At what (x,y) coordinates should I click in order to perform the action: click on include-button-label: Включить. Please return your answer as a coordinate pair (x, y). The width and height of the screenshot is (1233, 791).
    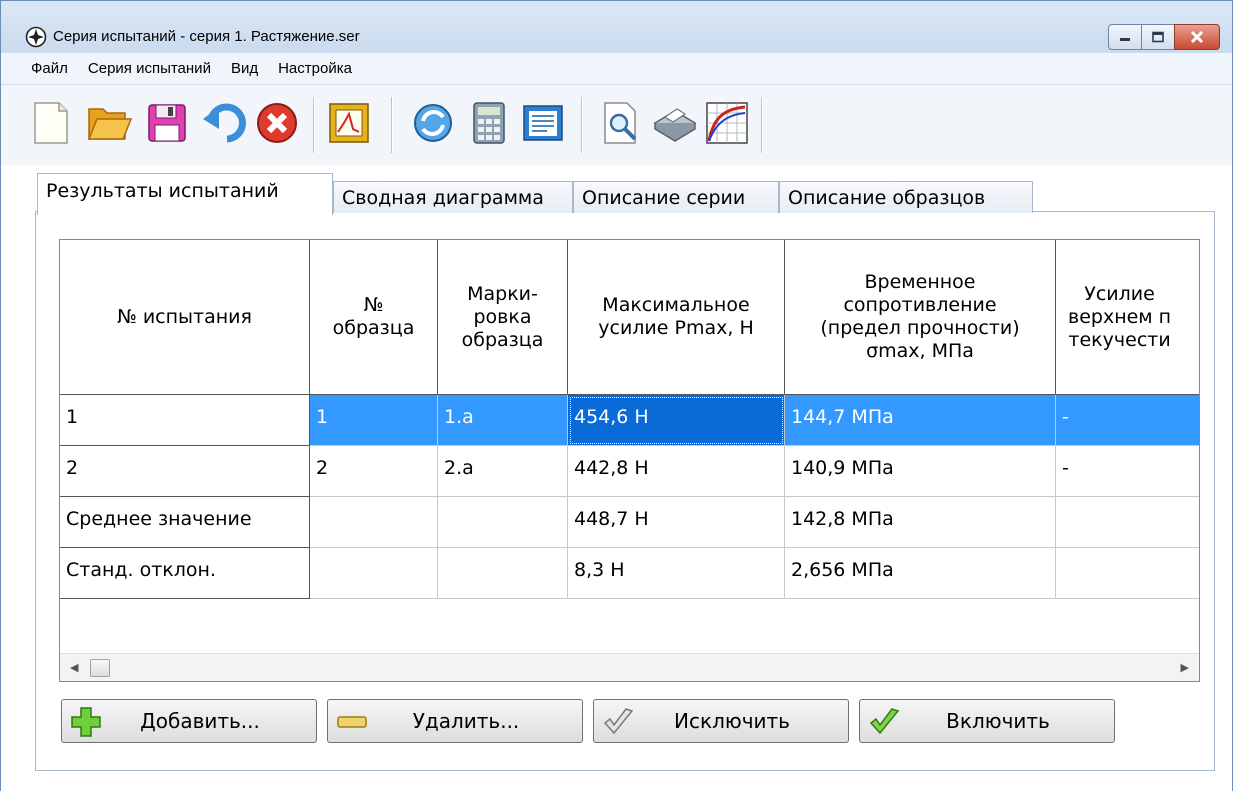
    Looking at the image, I should click on (998, 721).